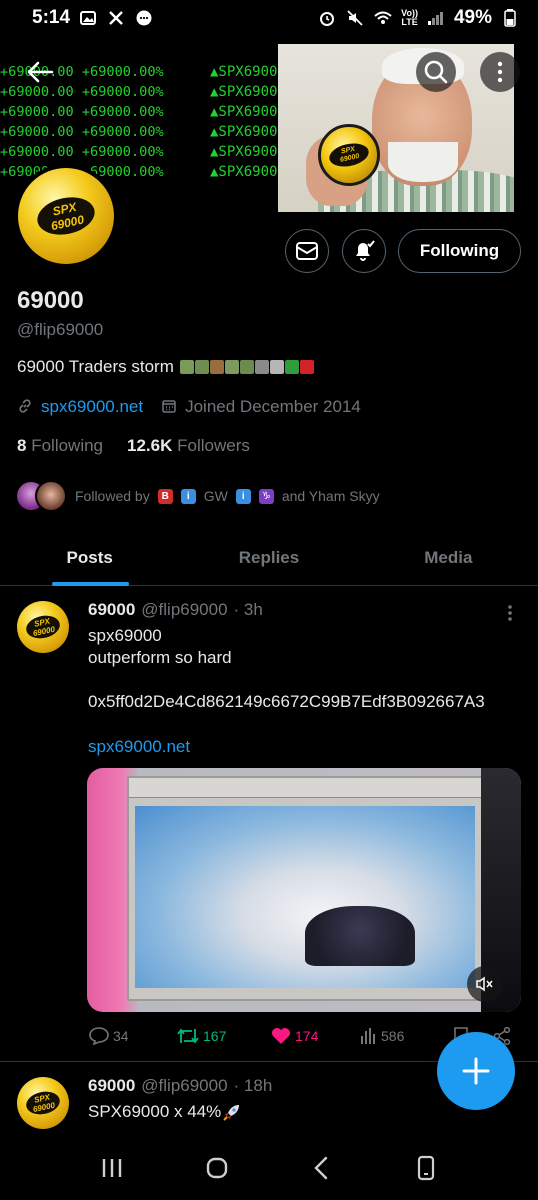 The height and width of the screenshot is (1200, 538). I want to click on tab-replies: Replies, so click(268, 557).